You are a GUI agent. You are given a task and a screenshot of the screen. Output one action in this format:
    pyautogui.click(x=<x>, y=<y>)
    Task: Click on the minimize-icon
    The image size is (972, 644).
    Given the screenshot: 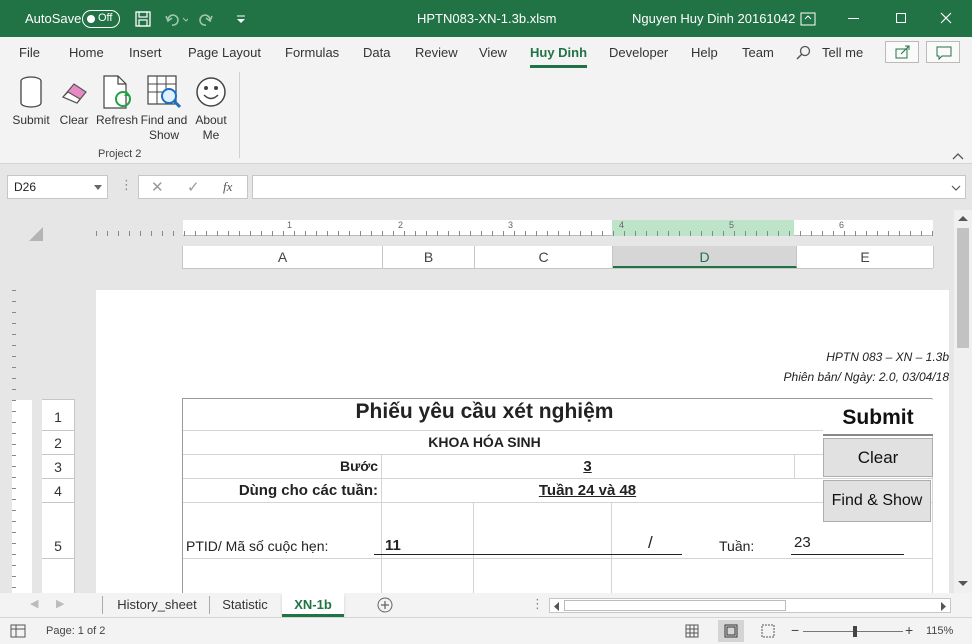 What is the action you would take?
    pyautogui.click(x=853, y=18)
    